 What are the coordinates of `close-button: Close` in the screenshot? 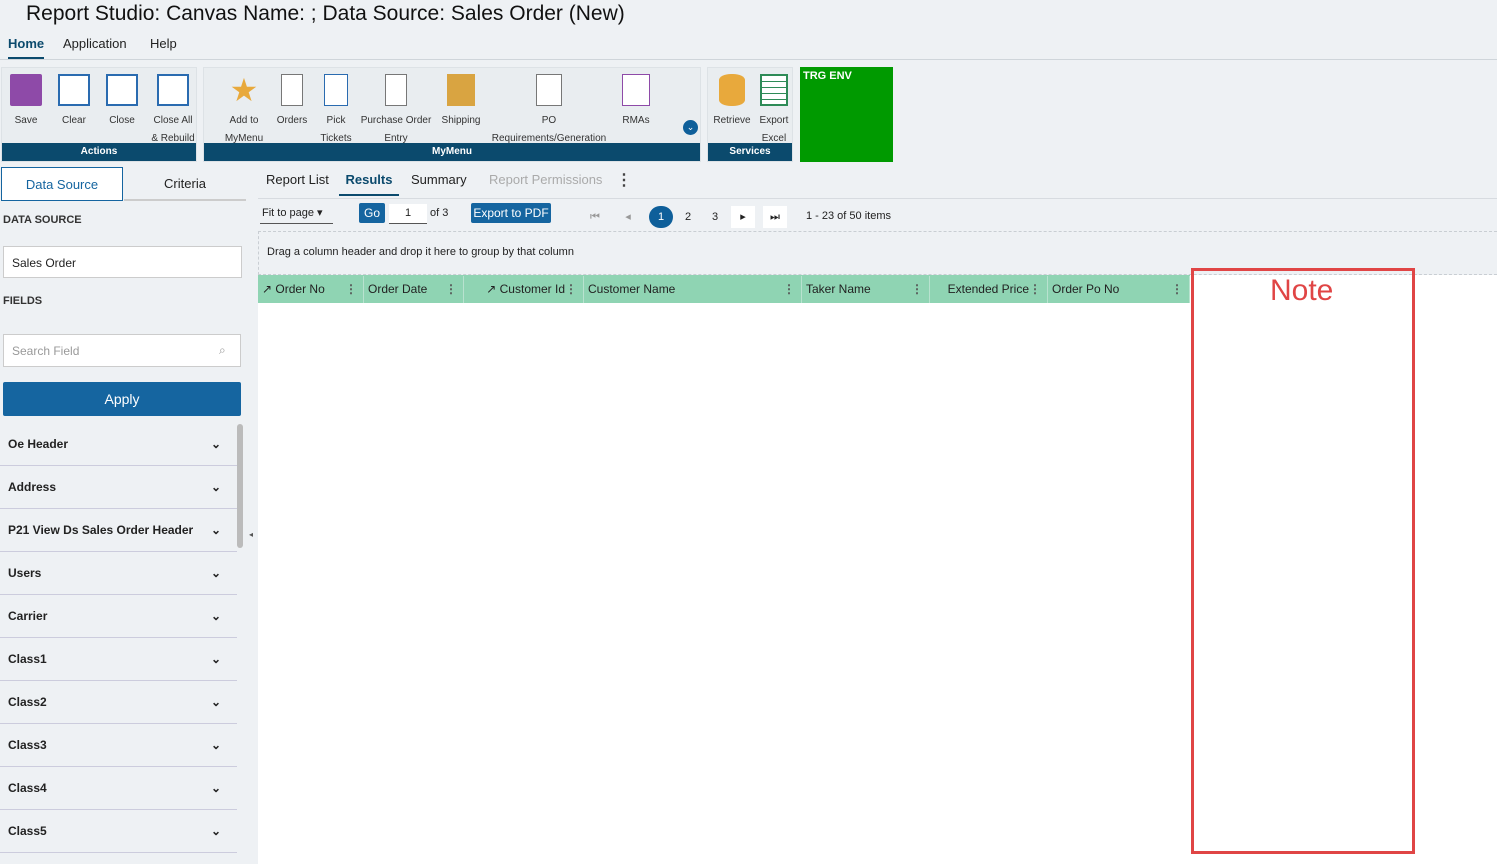 It's located at (122, 102).